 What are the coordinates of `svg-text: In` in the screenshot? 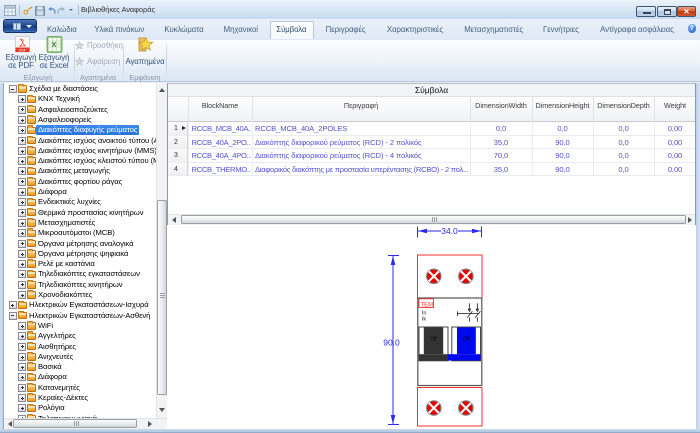 It's located at (424, 313).